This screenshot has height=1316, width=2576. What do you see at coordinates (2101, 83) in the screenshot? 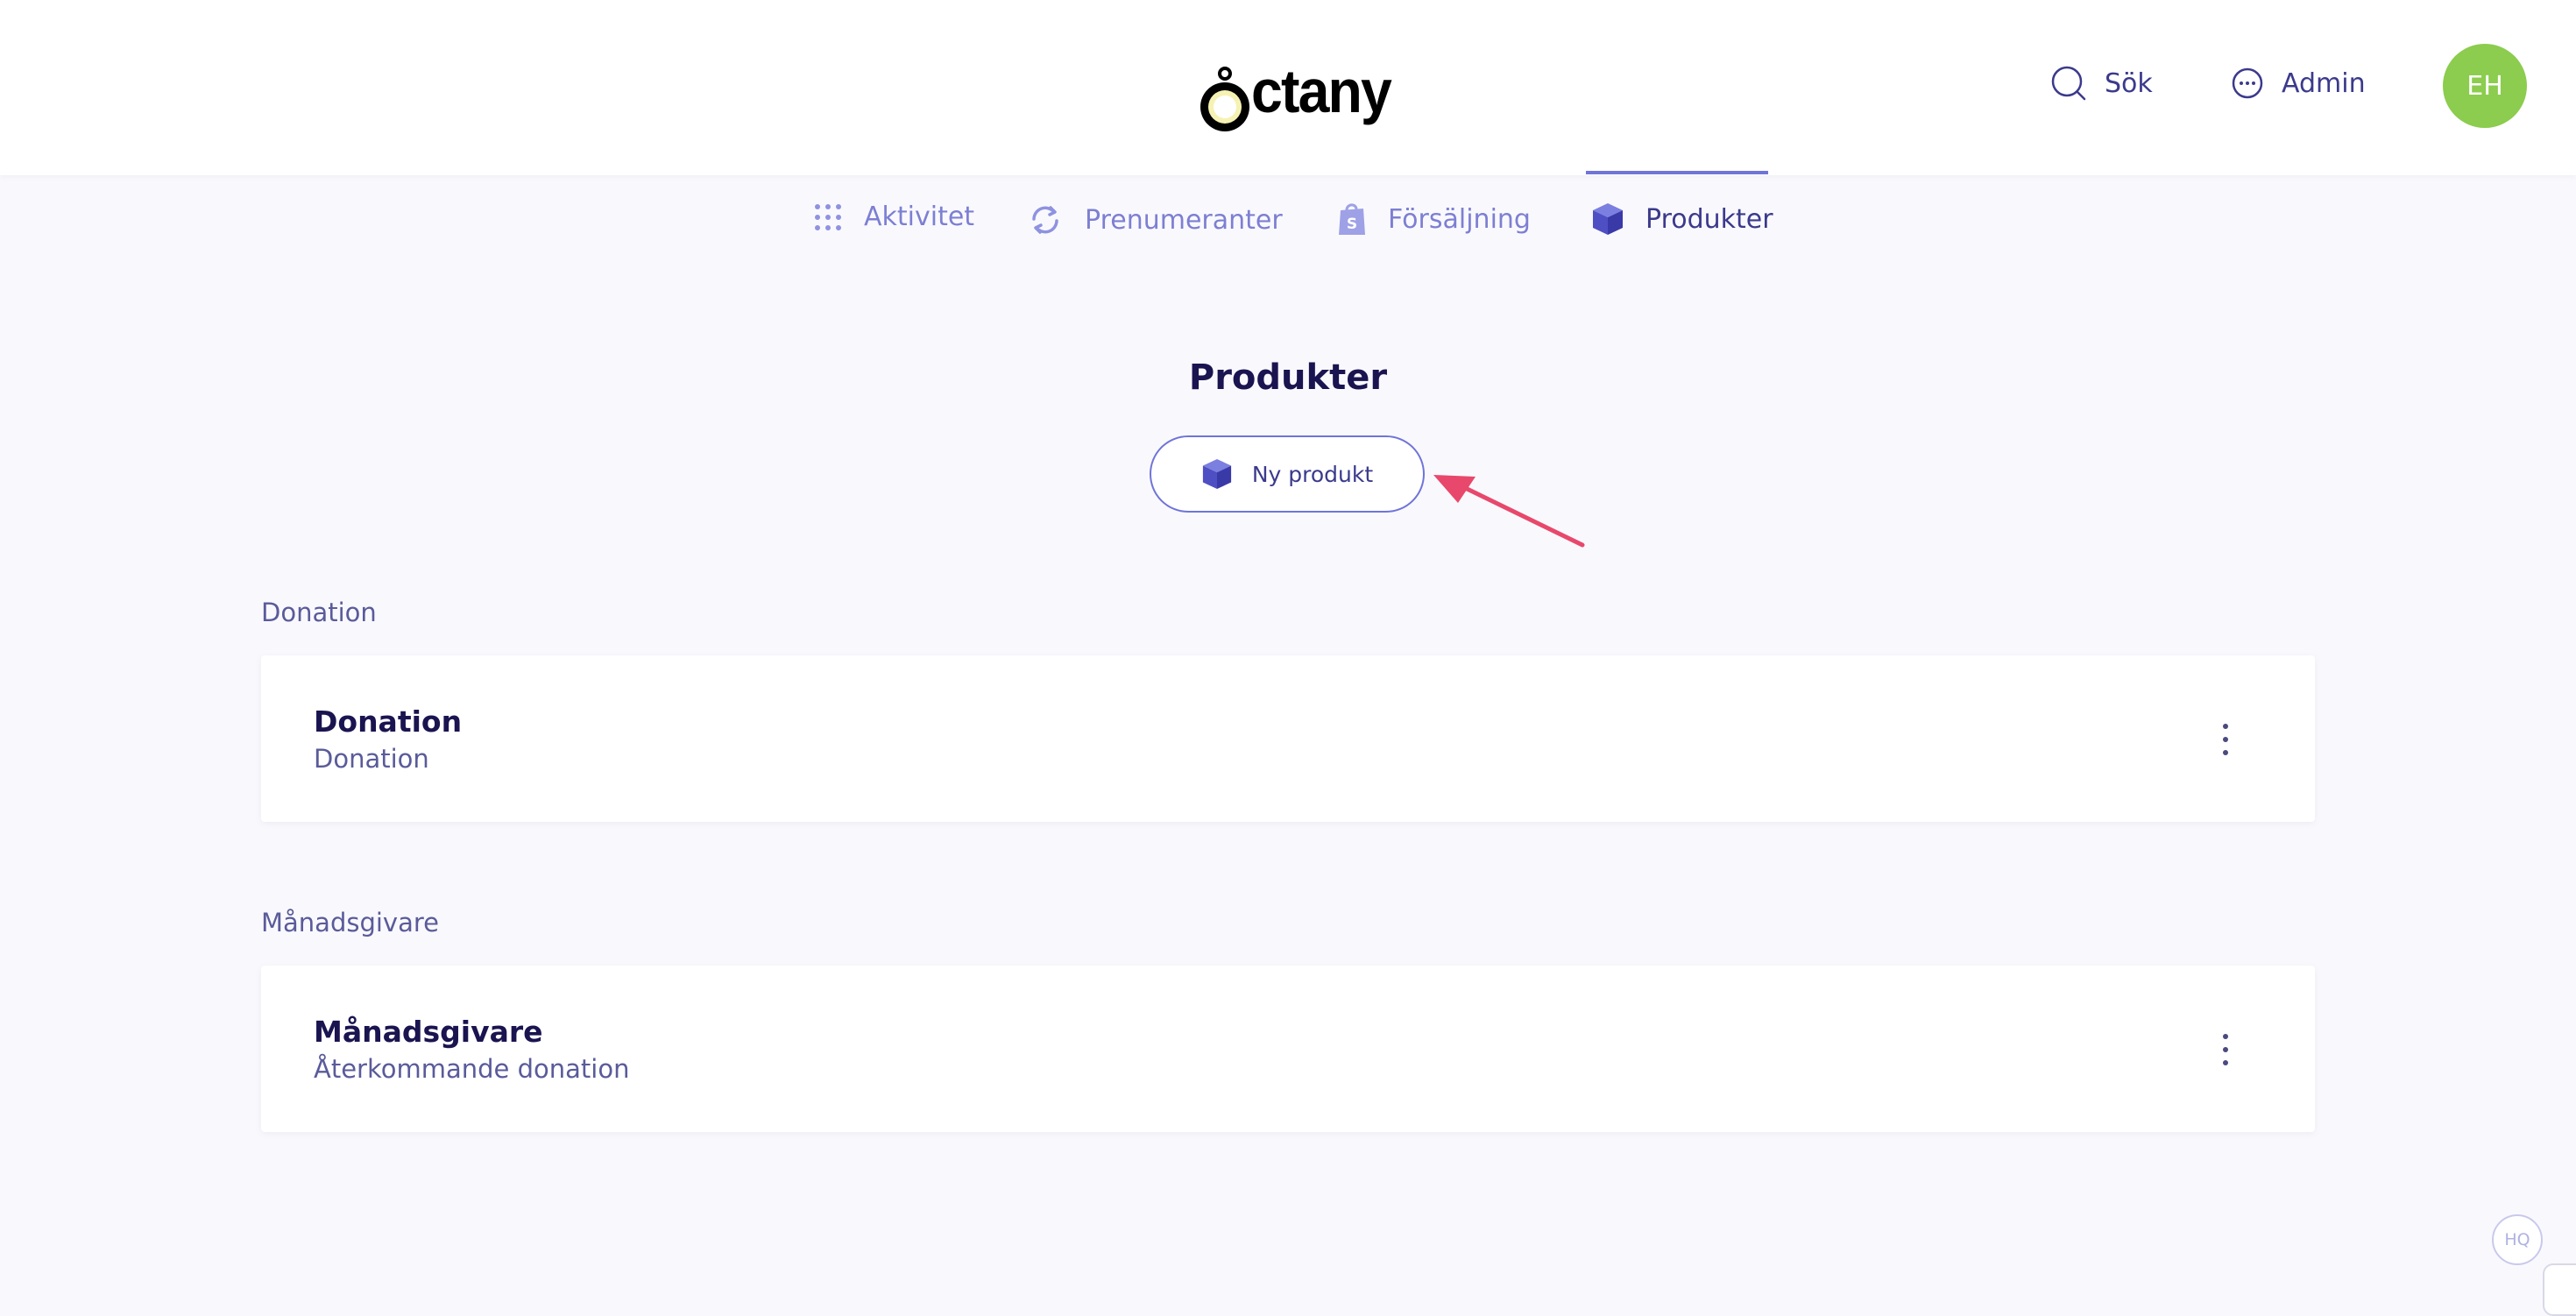
I see `search-button: Sök` at bounding box center [2101, 83].